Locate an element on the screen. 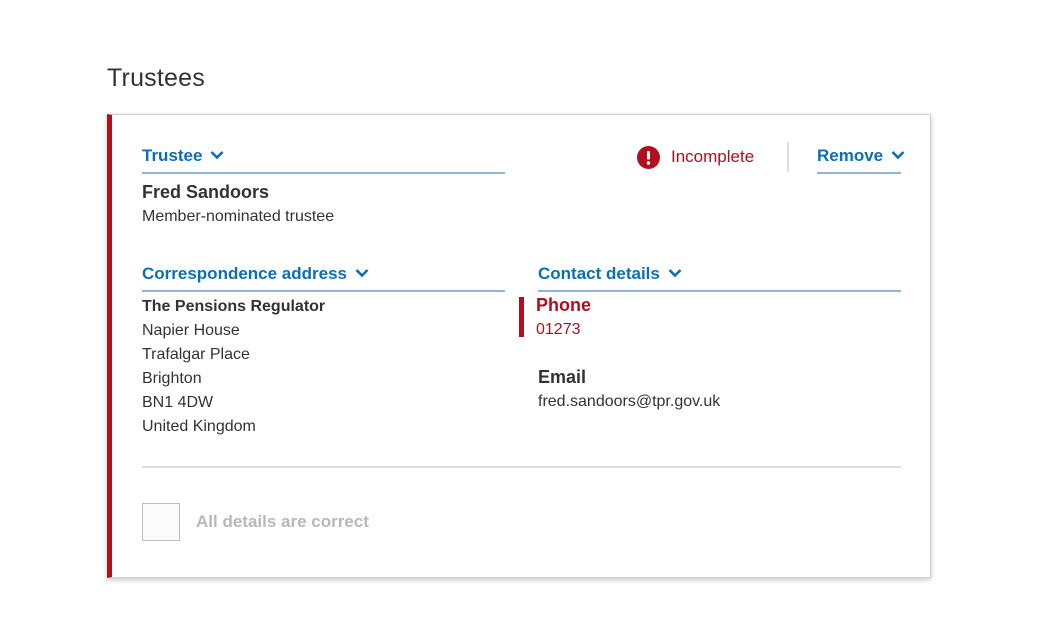 This screenshot has width=1039, height=643. address-section-toggle: Correspondence address is located at coordinates (323, 278).